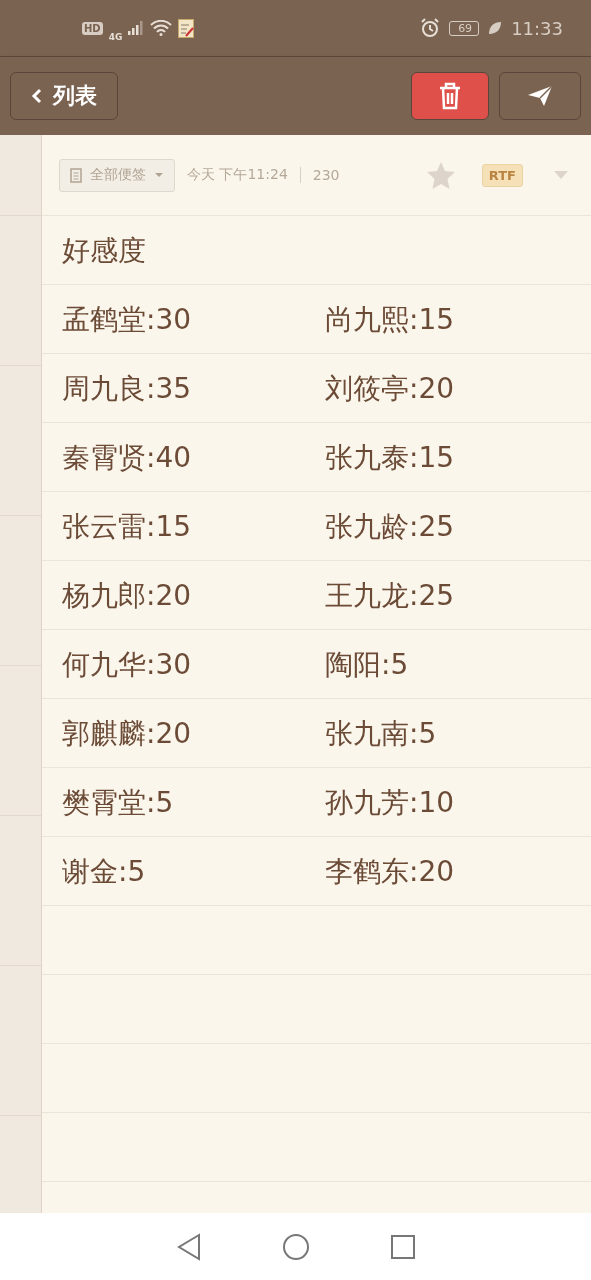 The width and height of the screenshot is (591, 1280). I want to click on note-text: 孟鹤堂:30, so click(127, 319).